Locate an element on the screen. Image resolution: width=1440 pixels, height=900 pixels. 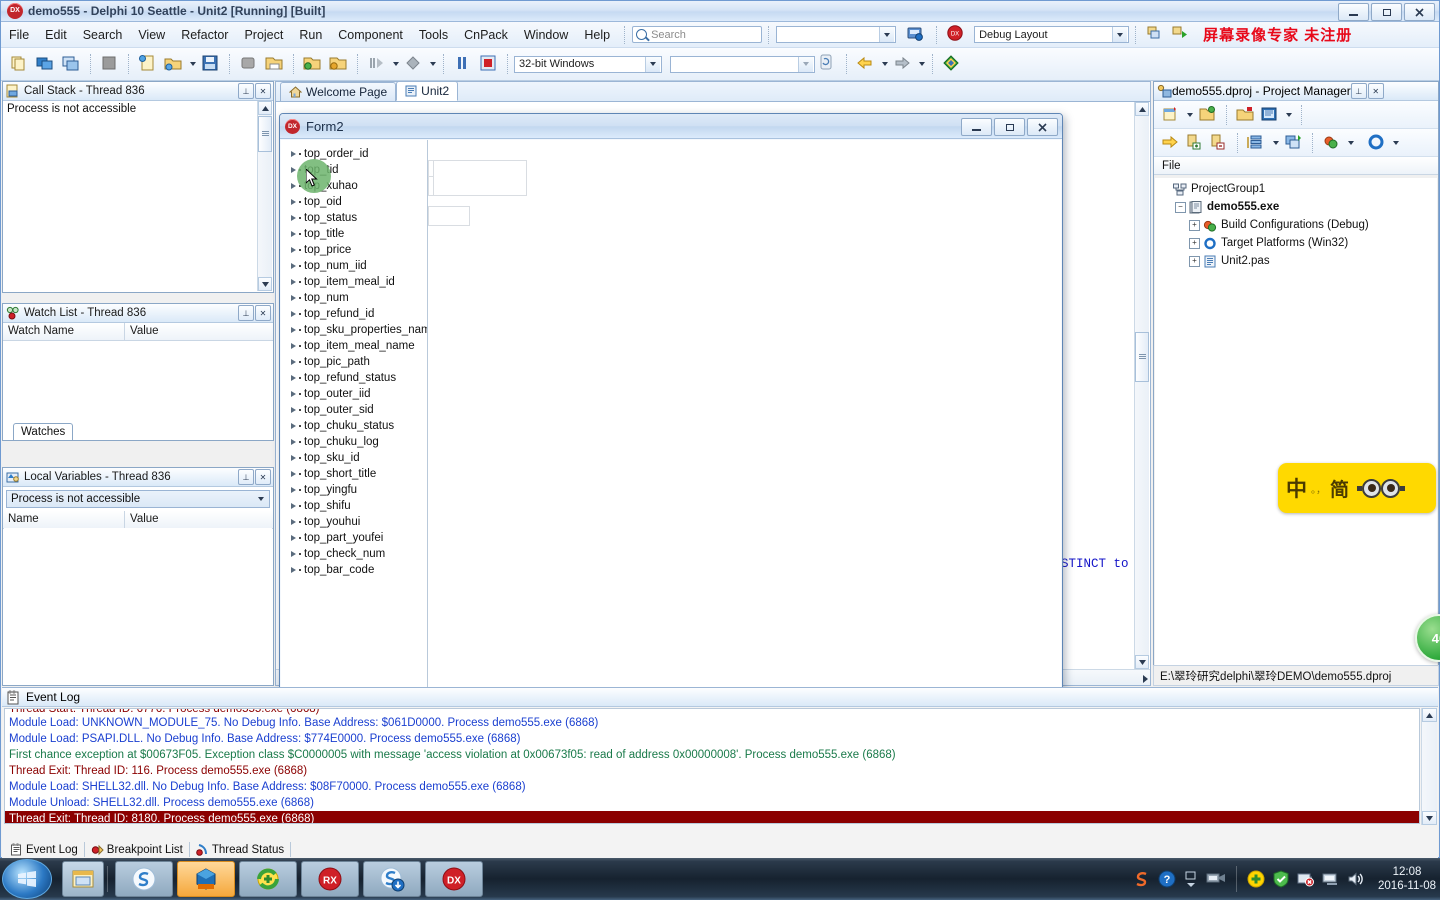
tab-unit2: Unit2 is located at coordinates (427, 91).